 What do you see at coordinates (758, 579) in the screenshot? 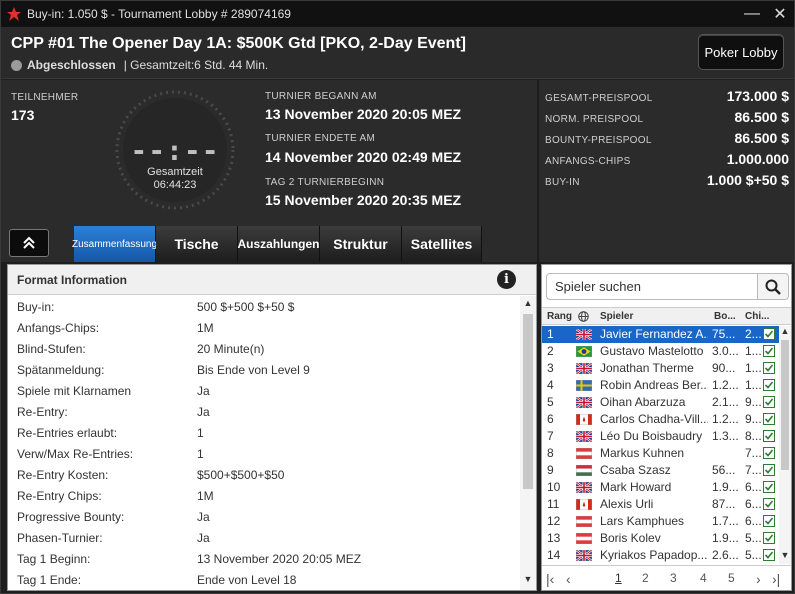
I see `next-page-icon: ›` at bounding box center [758, 579].